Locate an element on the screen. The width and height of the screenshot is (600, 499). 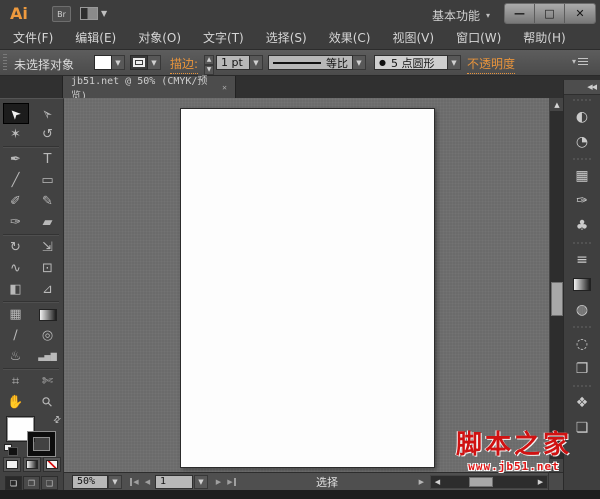
zoom-level-input: 50% is located at coordinates (90, 481).